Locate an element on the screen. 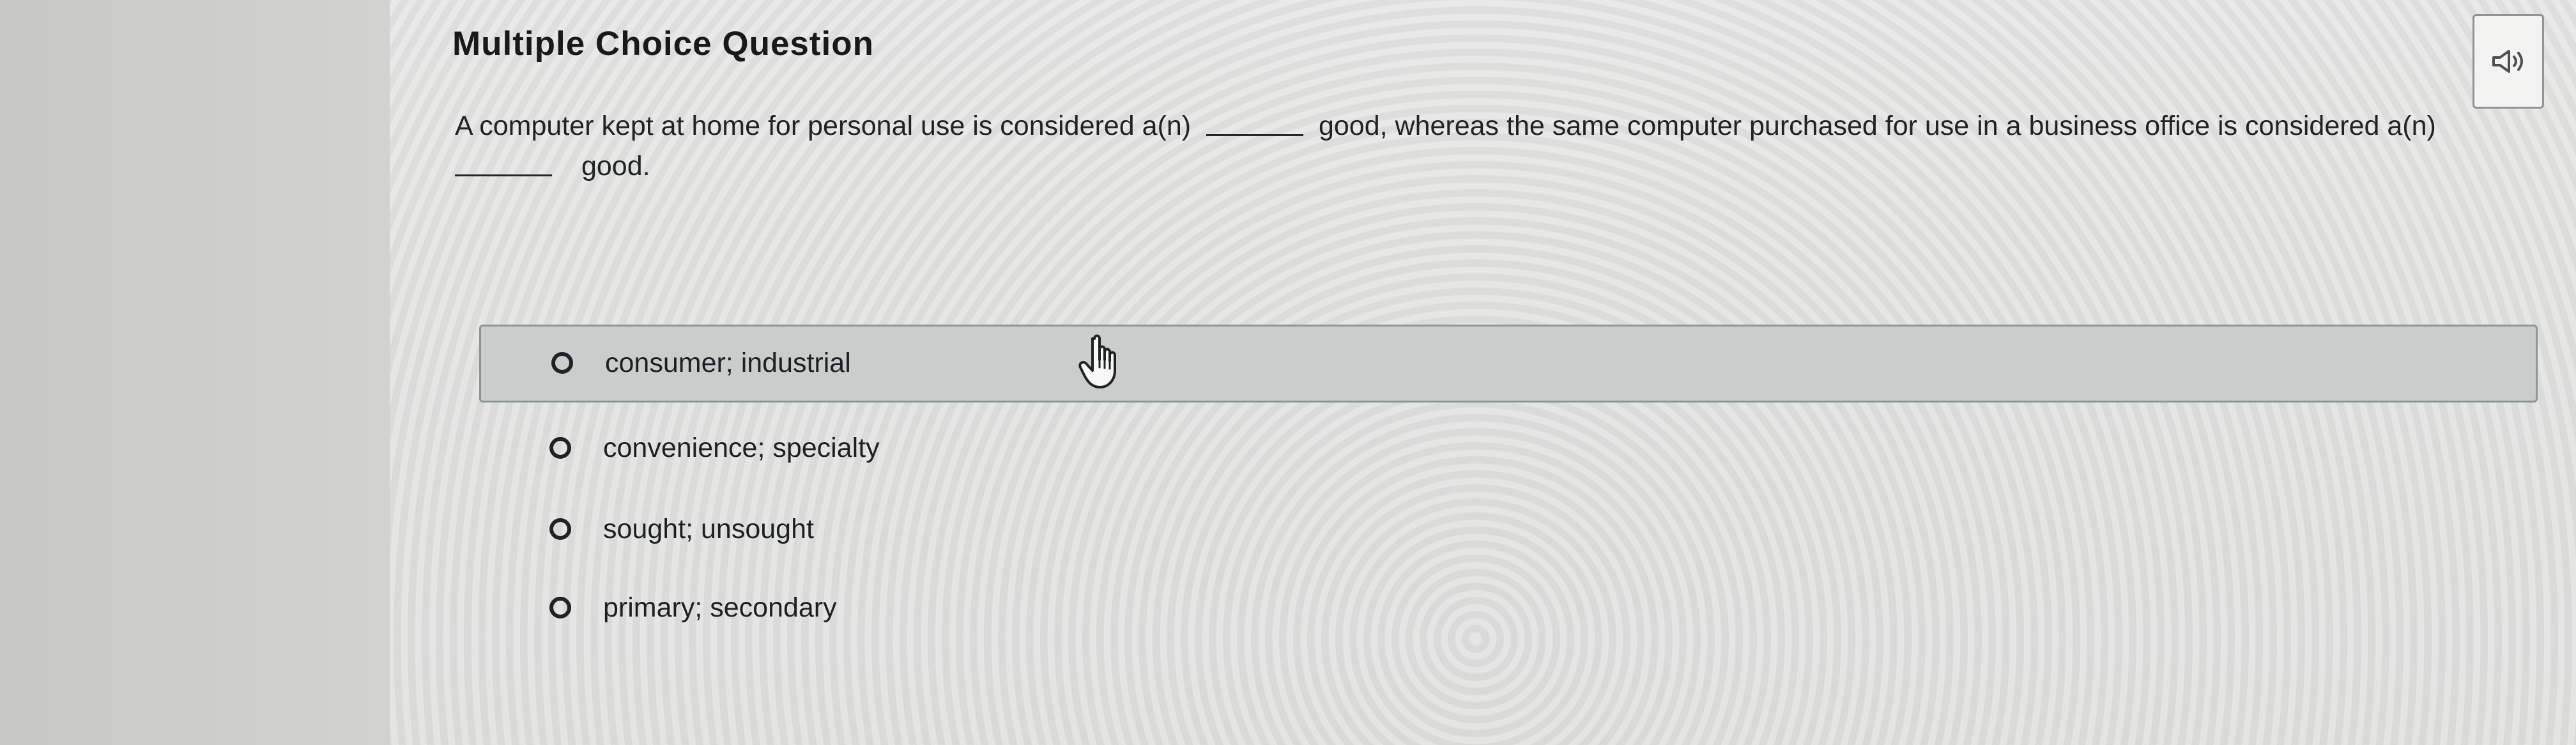  hand-pointer-icon is located at coordinates (1097, 361).